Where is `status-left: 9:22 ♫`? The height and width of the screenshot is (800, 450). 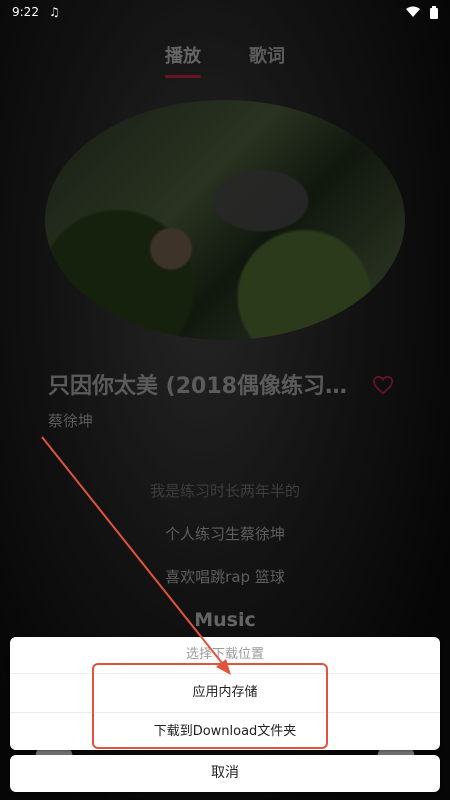
status-left: 9:22 ♫ is located at coordinates (36, 12).